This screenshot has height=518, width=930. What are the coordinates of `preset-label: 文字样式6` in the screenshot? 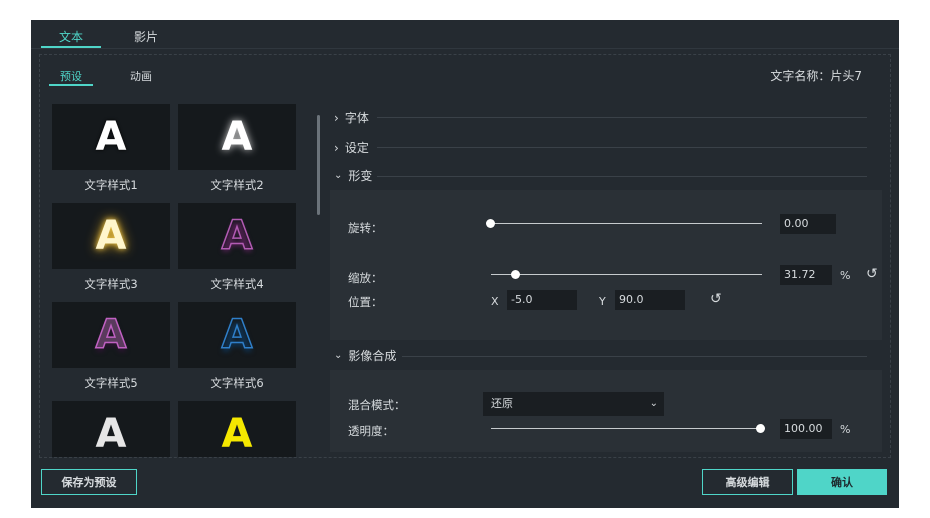 It's located at (237, 383).